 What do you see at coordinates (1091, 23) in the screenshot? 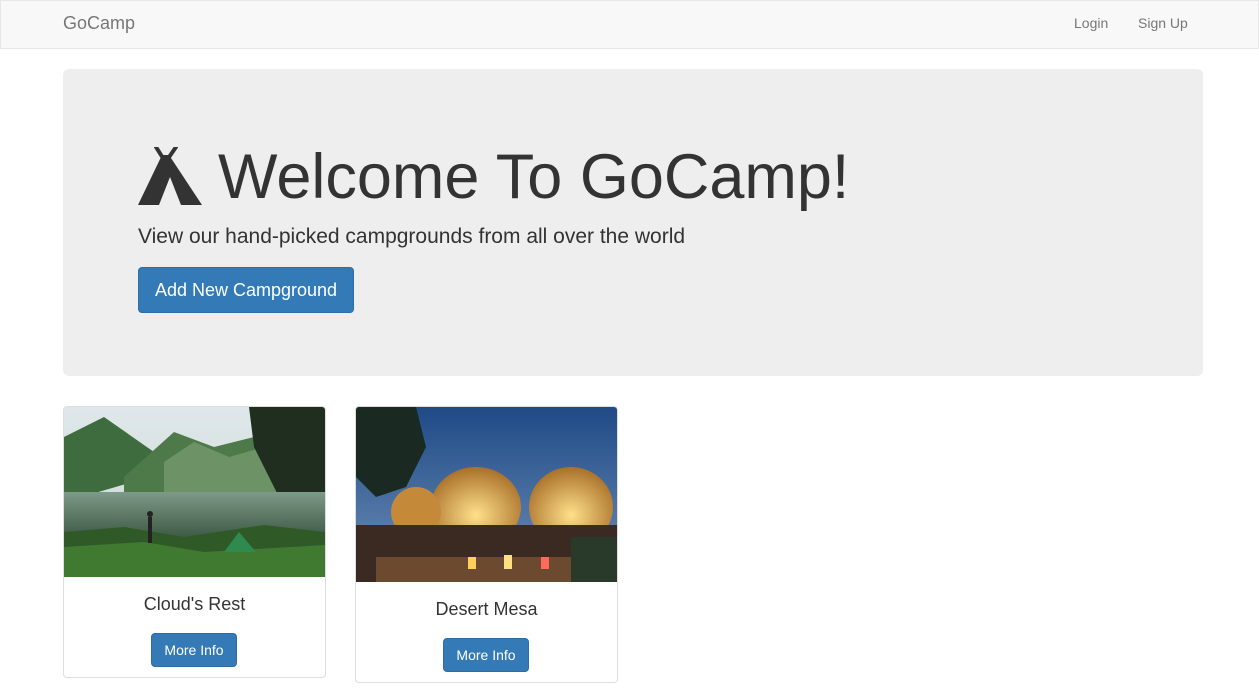
I see `login-link: Login` at bounding box center [1091, 23].